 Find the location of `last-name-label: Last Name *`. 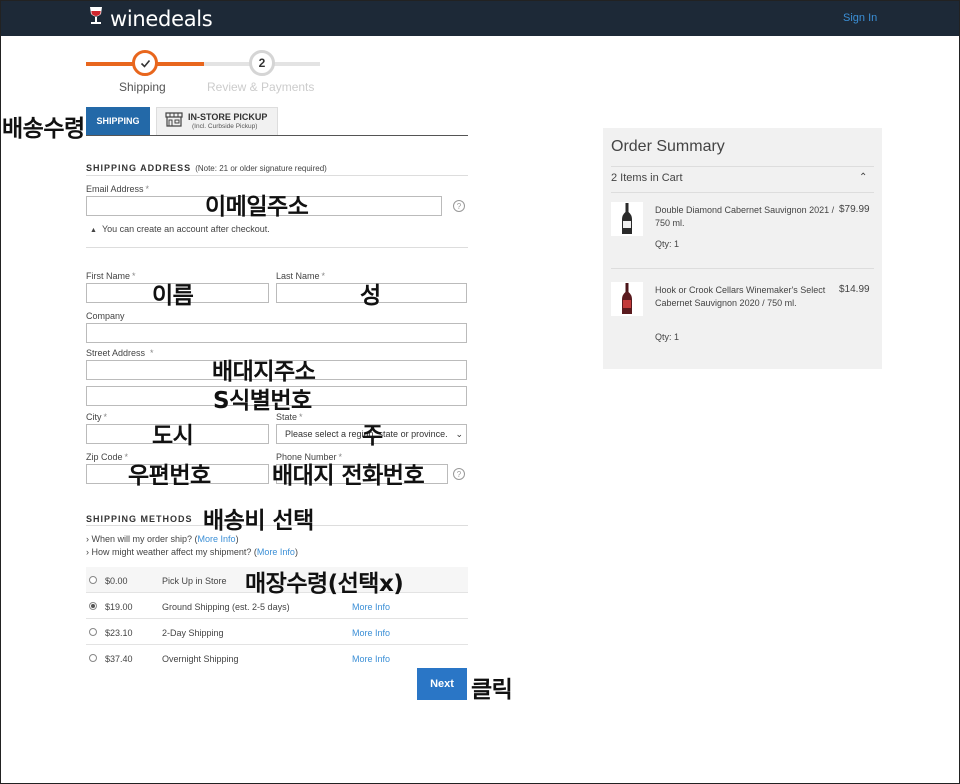

last-name-label: Last Name * is located at coordinates (301, 276).